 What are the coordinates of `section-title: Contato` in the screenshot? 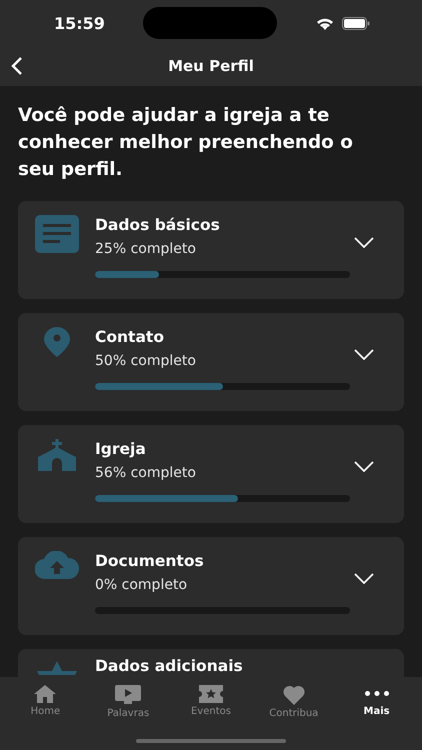 It's located at (130, 337).